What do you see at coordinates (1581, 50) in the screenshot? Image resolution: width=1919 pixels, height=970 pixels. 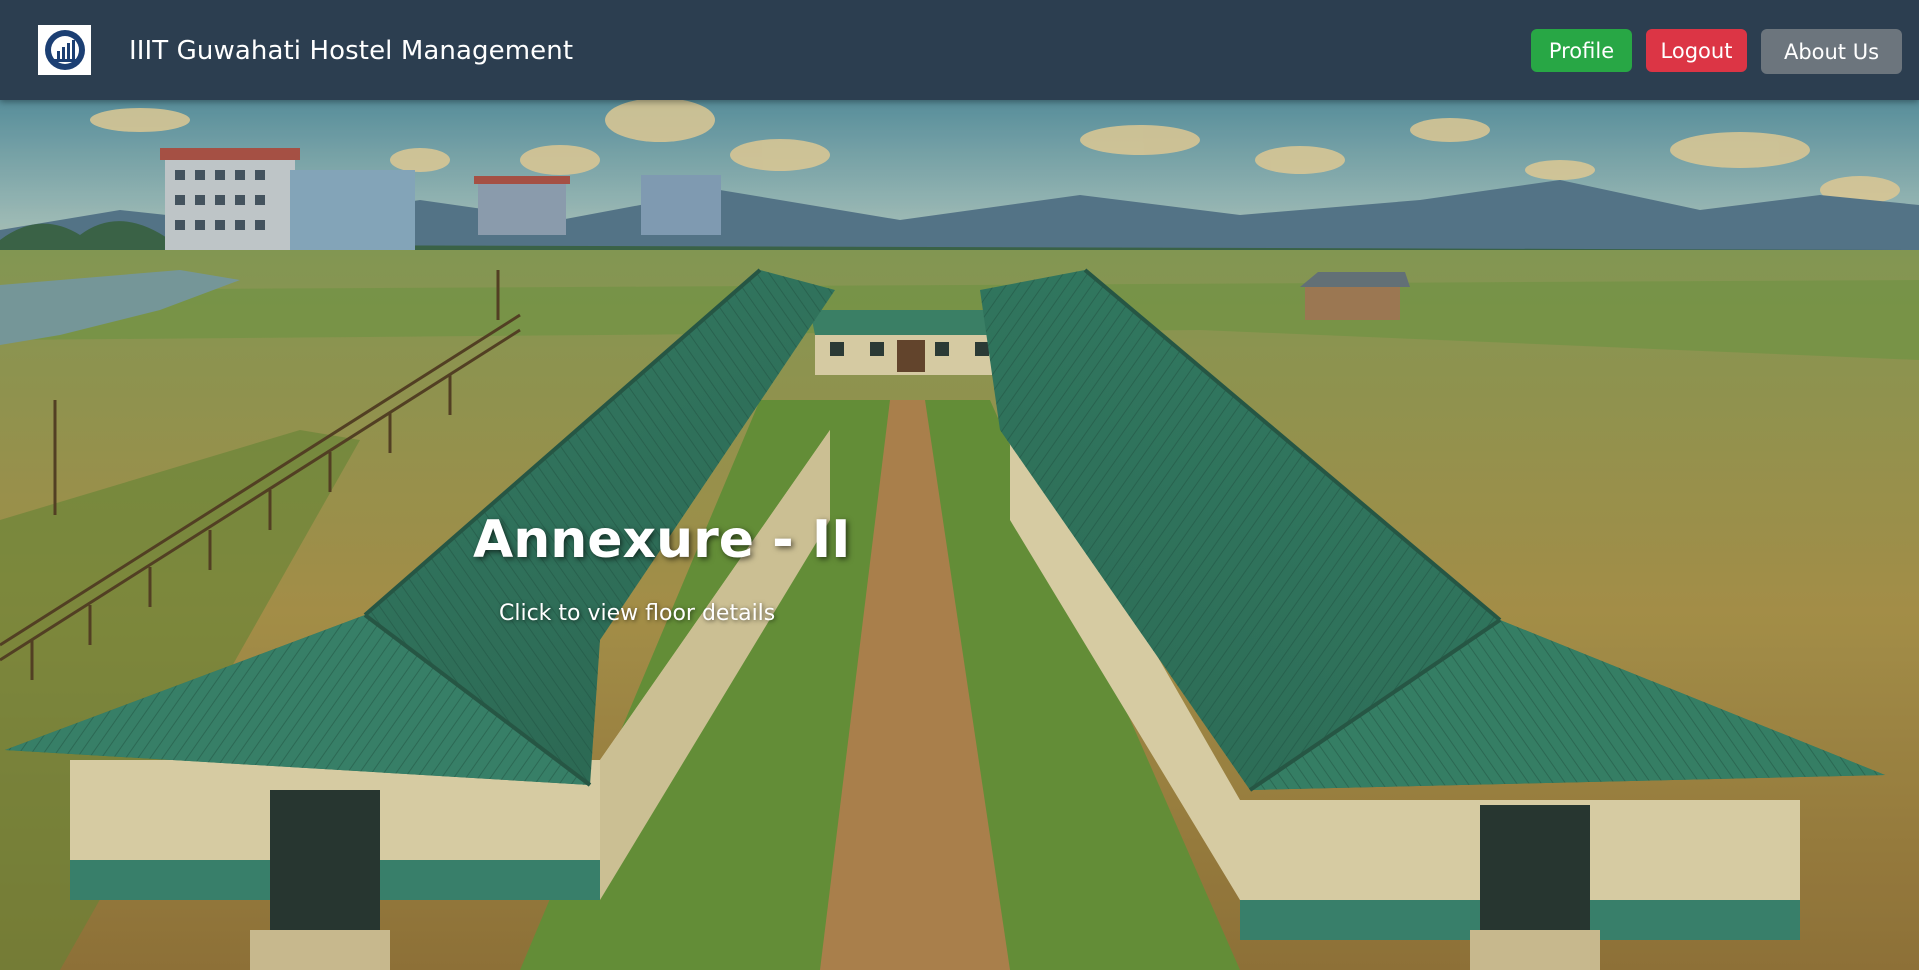 I see `profile-button: Profile` at bounding box center [1581, 50].